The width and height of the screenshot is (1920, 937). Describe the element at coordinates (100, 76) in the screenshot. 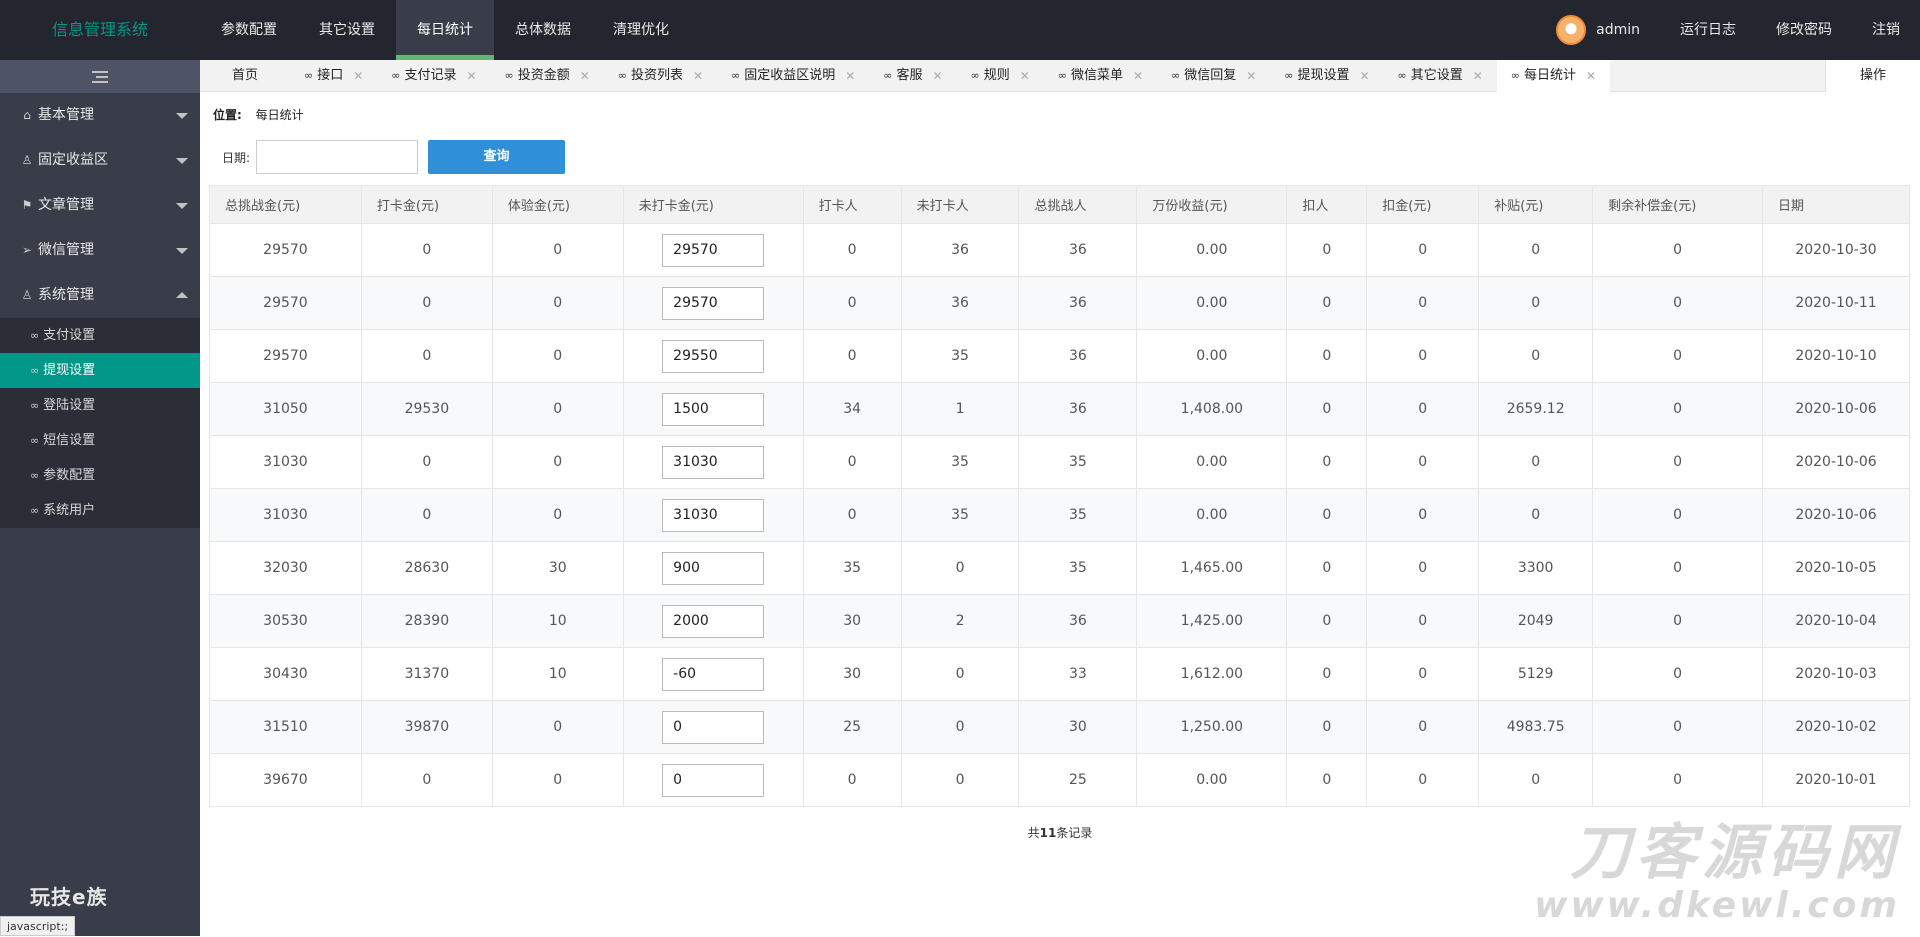

I see `sidebar-toggle` at that location.